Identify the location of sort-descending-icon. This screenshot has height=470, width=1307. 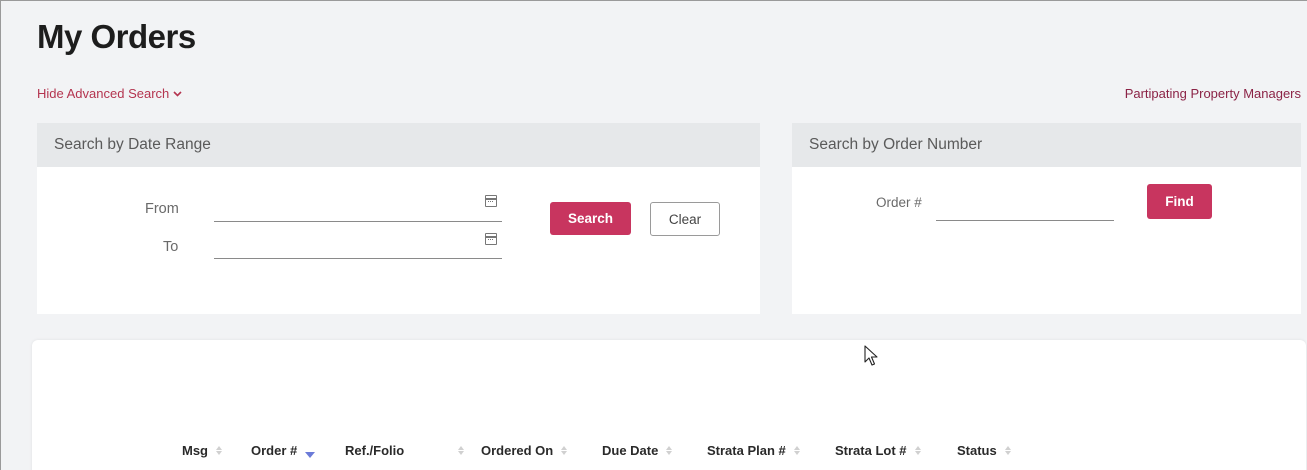
(310, 454).